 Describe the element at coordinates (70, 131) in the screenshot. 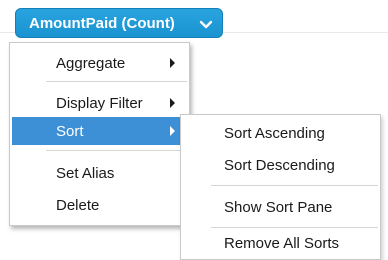

I see `menu-item-label: Sort` at that location.